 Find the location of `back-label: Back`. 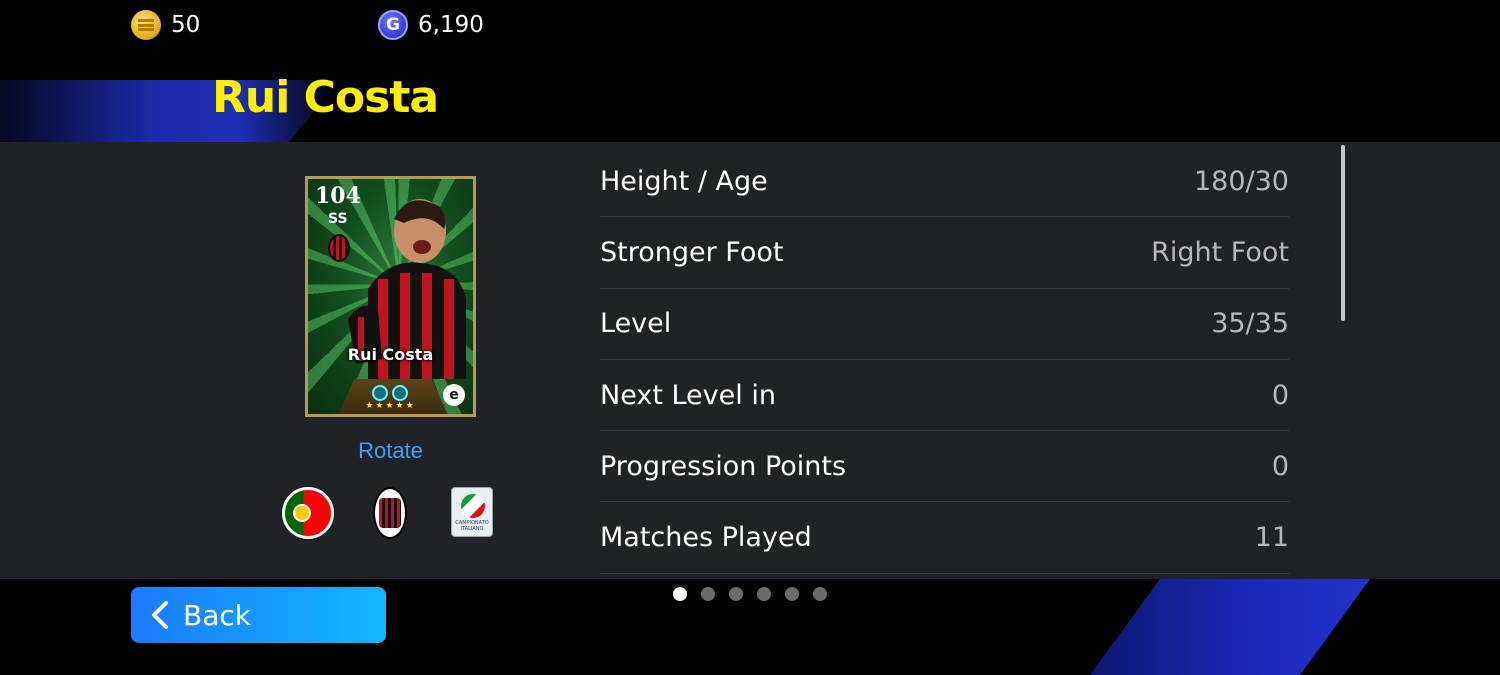

back-label: Back is located at coordinates (217, 615).